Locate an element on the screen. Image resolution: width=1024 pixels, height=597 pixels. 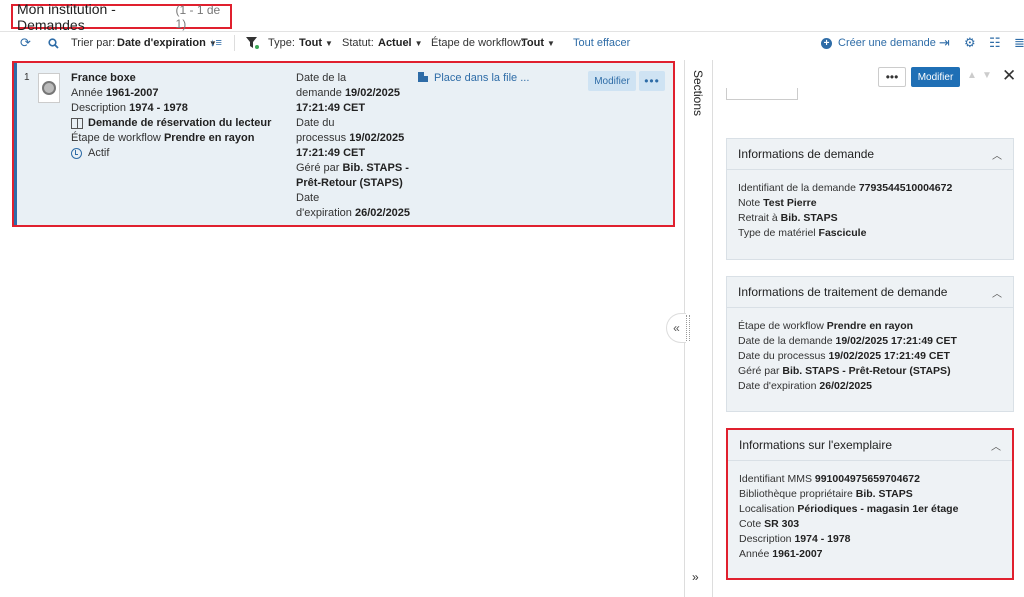
collapse-panel-button: « is located at coordinates (676, 328).